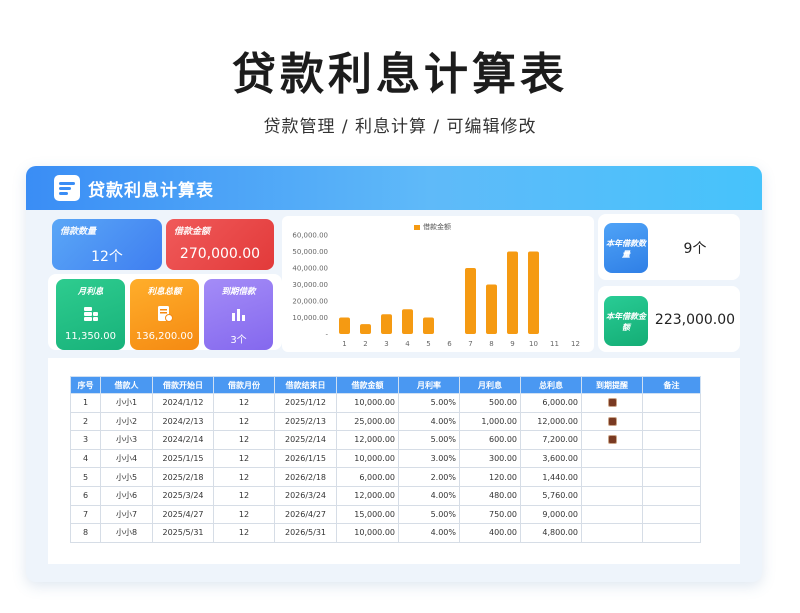 This screenshot has width=800, height=613. I want to click on cell-end: 2026/4/27, so click(305, 514).